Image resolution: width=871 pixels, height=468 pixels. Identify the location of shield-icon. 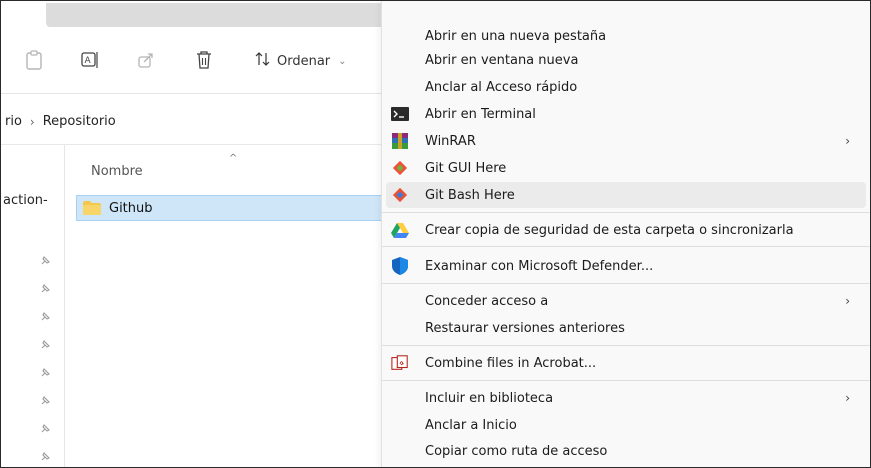
(400, 266).